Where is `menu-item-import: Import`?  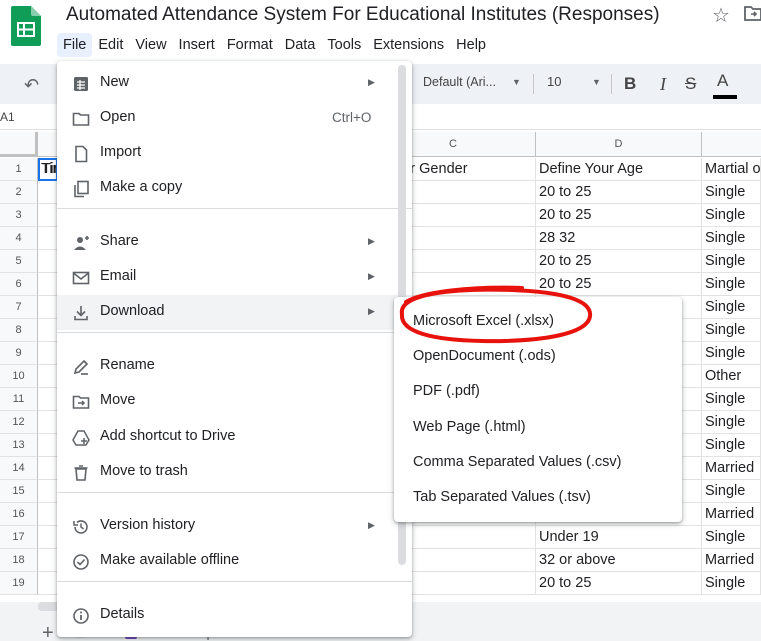 menu-item-import: Import is located at coordinates (234, 153).